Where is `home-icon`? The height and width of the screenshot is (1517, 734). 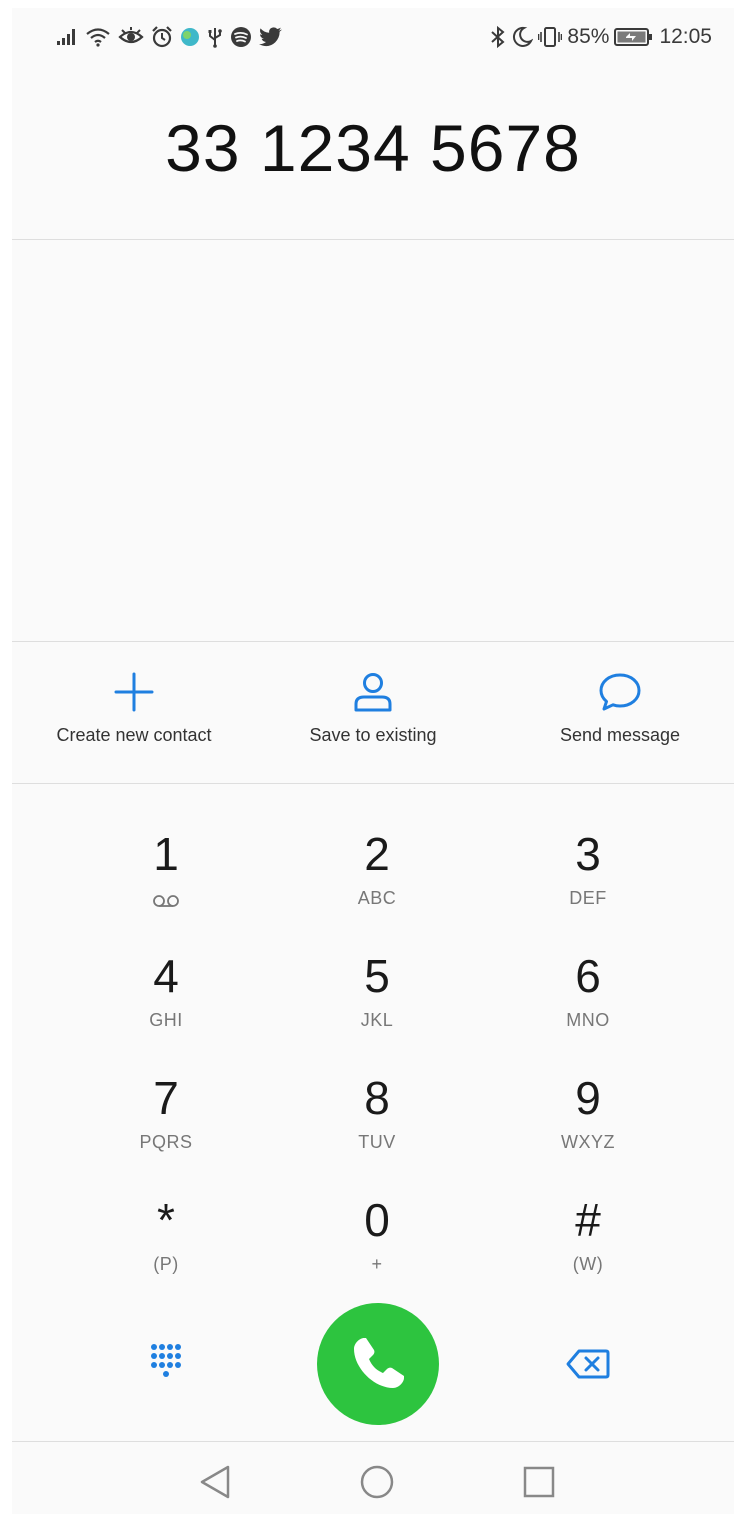
home-icon is located at coordinates (377, 1482).